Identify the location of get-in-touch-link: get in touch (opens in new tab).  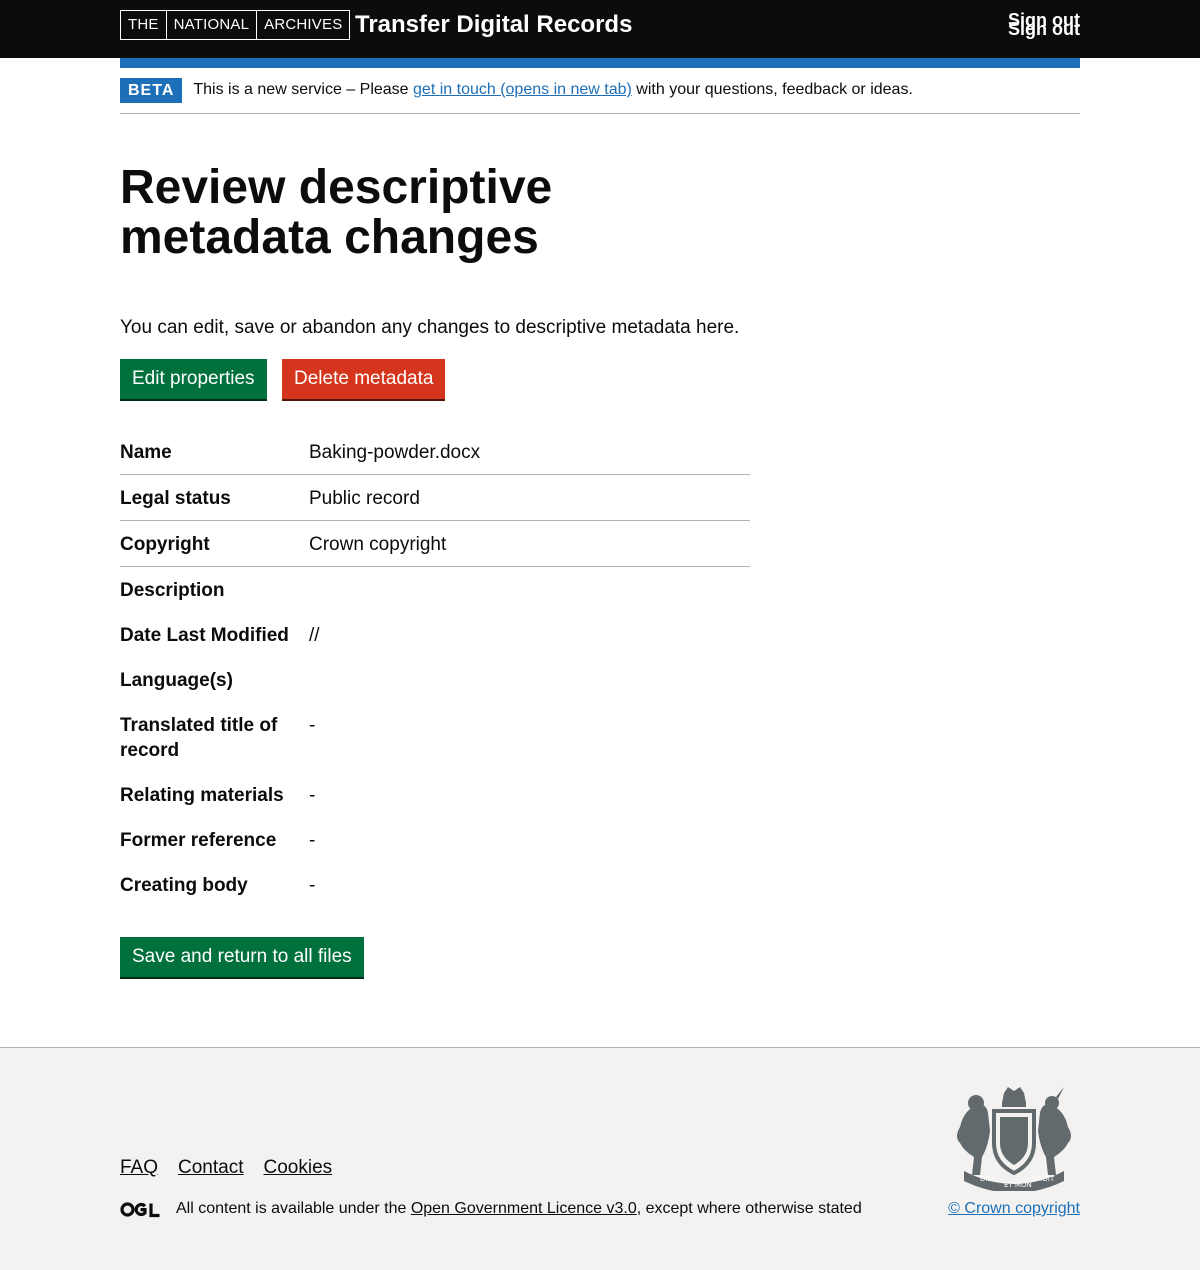
(522, 89).